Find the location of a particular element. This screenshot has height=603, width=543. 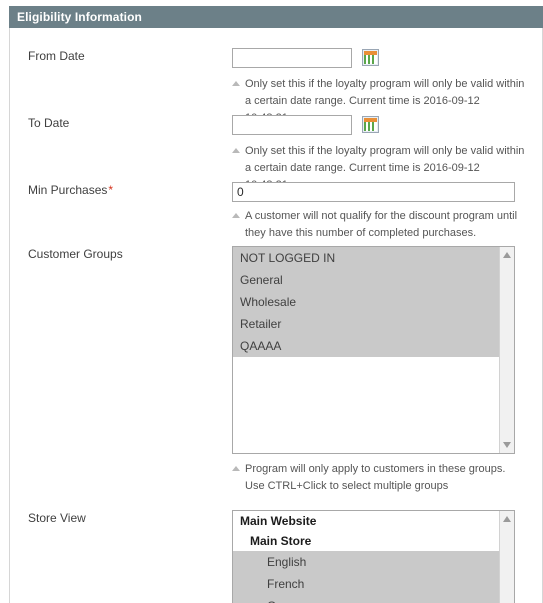

to-date-label-text: To Date is located at coordinates (49, 123).